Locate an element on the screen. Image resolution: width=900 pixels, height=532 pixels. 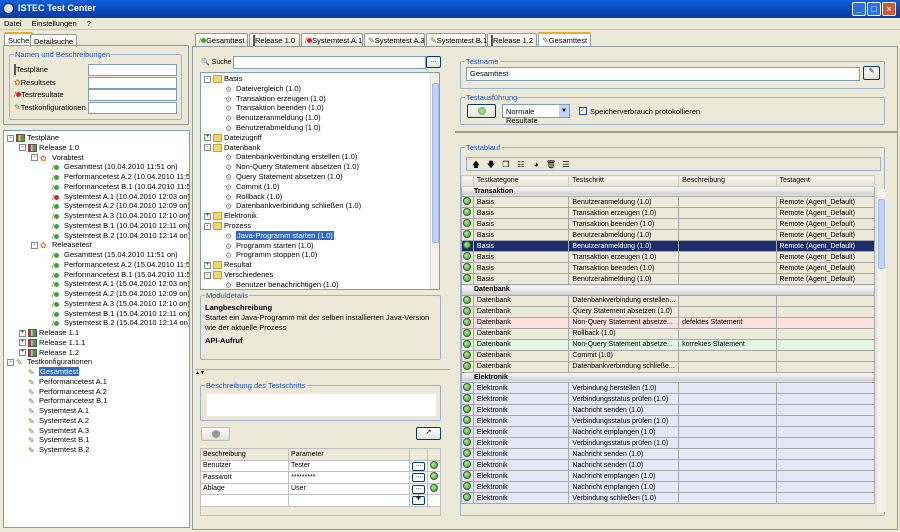
minimize-button: _ is located at coordinates (859, 9).